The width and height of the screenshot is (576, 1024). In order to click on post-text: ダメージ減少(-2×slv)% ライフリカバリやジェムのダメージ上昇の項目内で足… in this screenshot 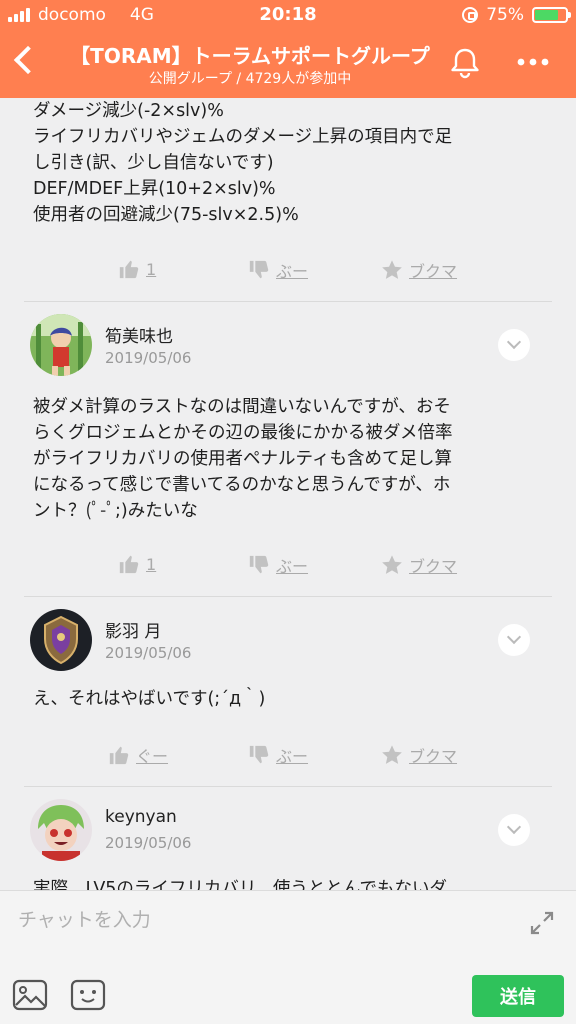, I will do `click(243, 163)`.